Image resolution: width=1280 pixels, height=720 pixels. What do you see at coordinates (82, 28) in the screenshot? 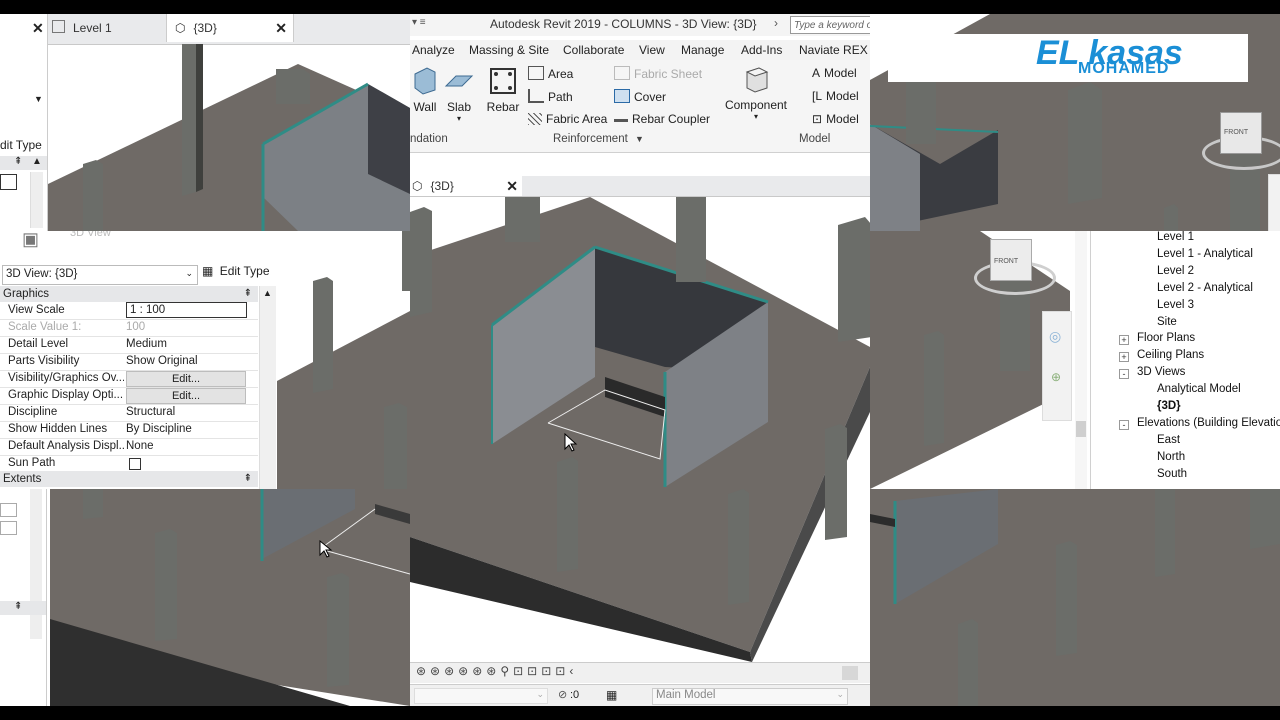
I see `tab-level-1: Level 1` at bounding box center [82, 28].